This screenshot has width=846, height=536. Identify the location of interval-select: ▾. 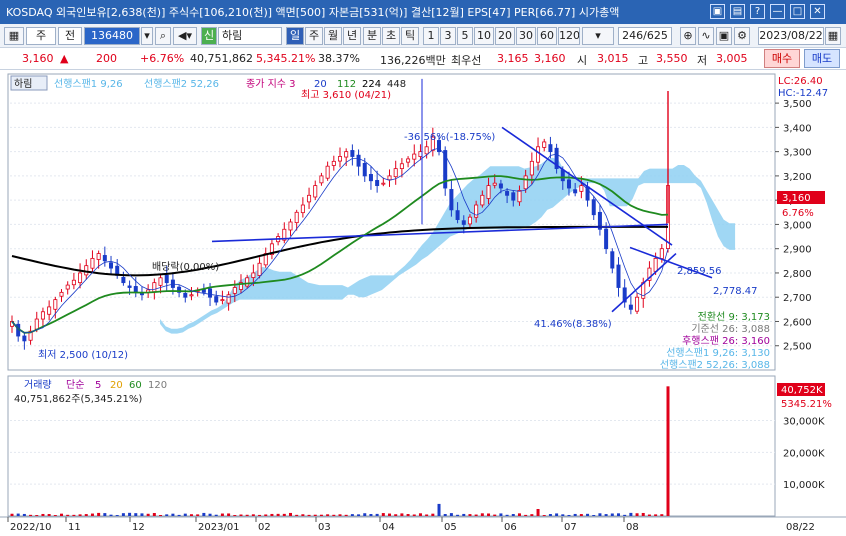
(598, 36).